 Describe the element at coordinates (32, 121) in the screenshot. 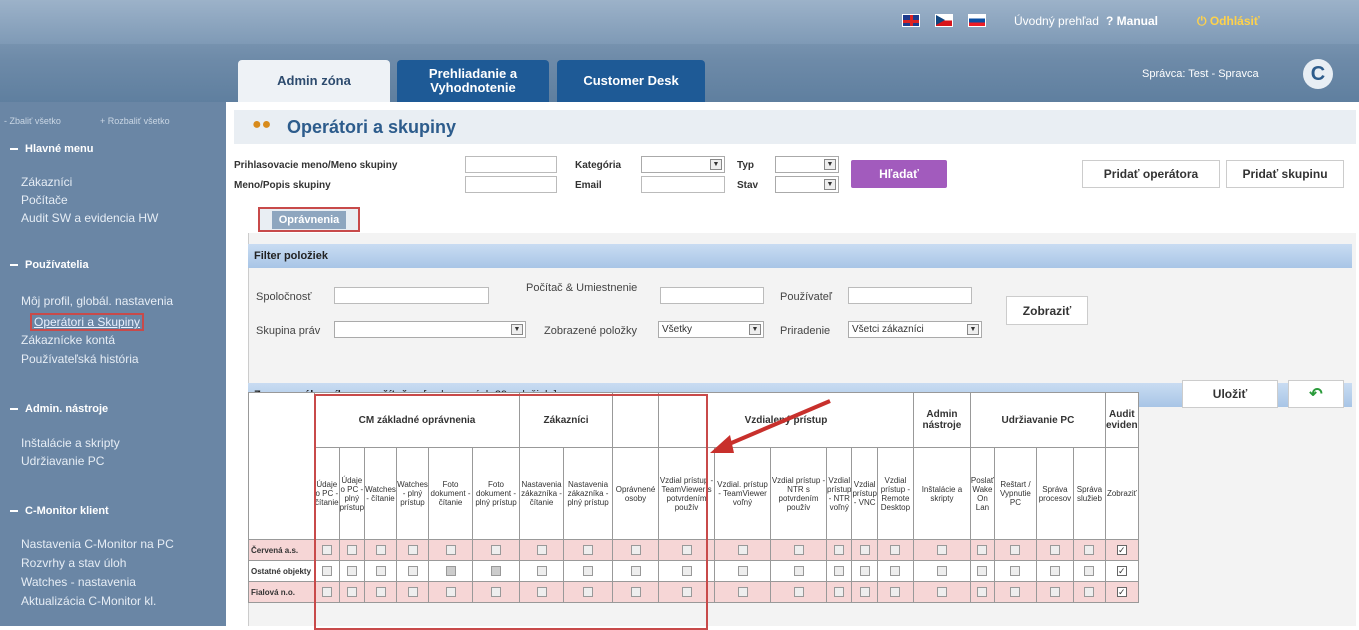

I see `collapse-all-link: - Zbaliť všetko` at that location.